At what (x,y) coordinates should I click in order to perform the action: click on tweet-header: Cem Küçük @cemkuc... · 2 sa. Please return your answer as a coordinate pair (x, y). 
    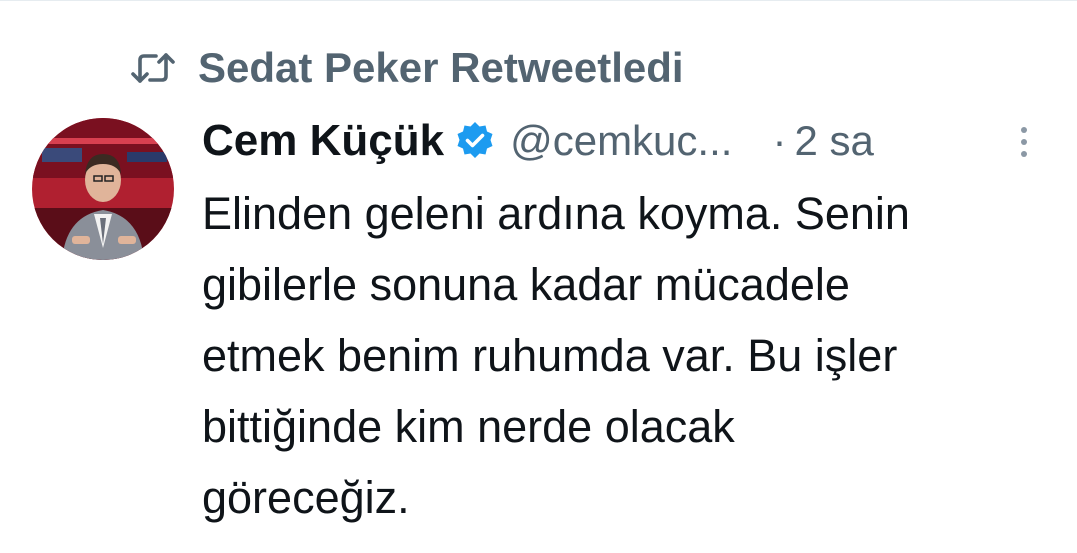
    Looking at the image, I should click on (622, 141).